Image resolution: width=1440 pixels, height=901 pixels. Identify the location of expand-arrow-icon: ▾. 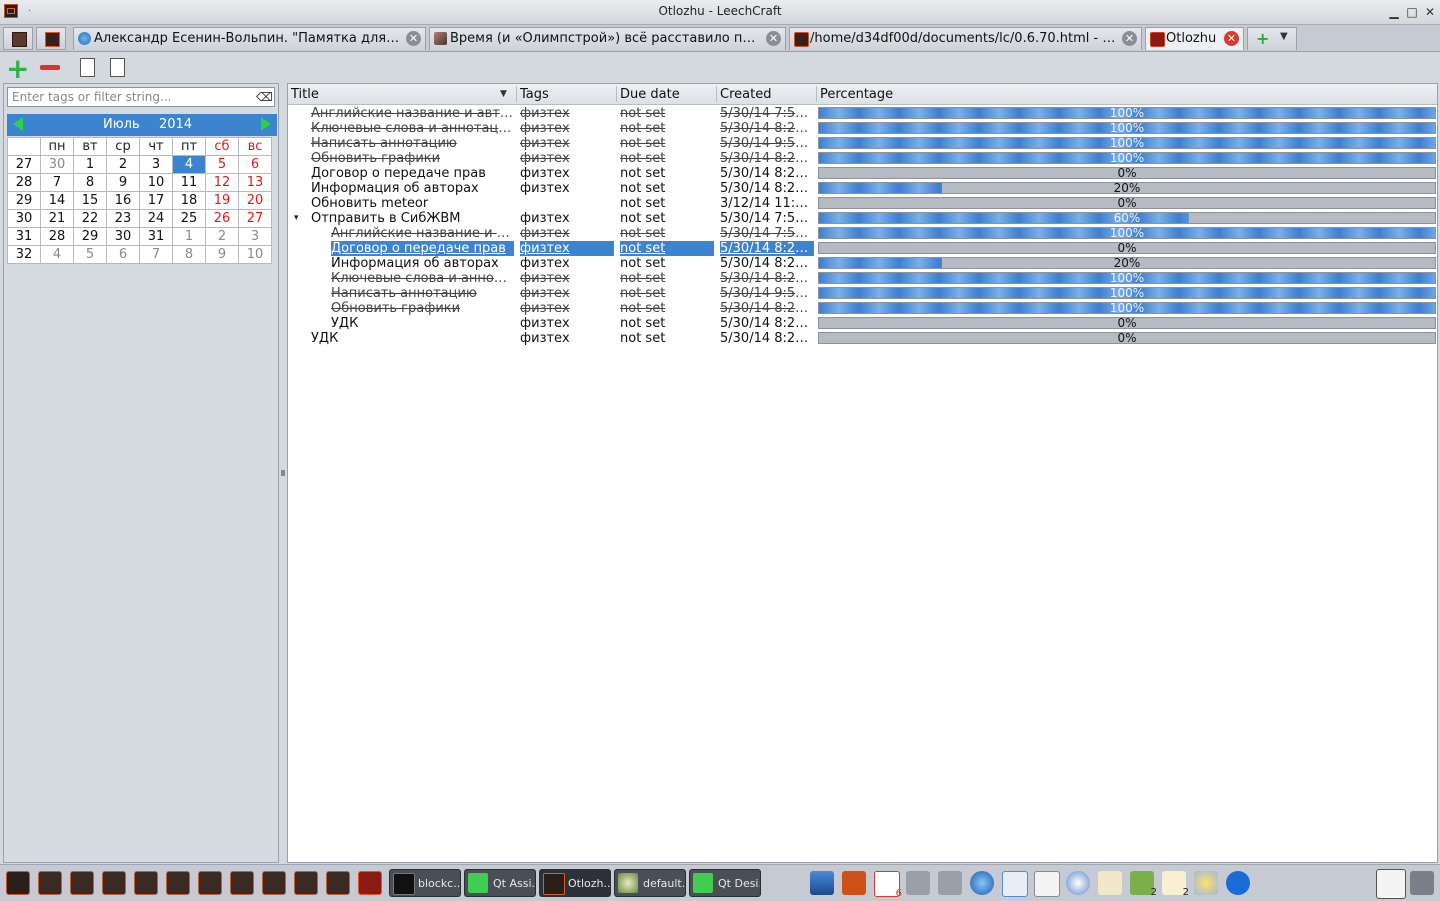
(296, 218).